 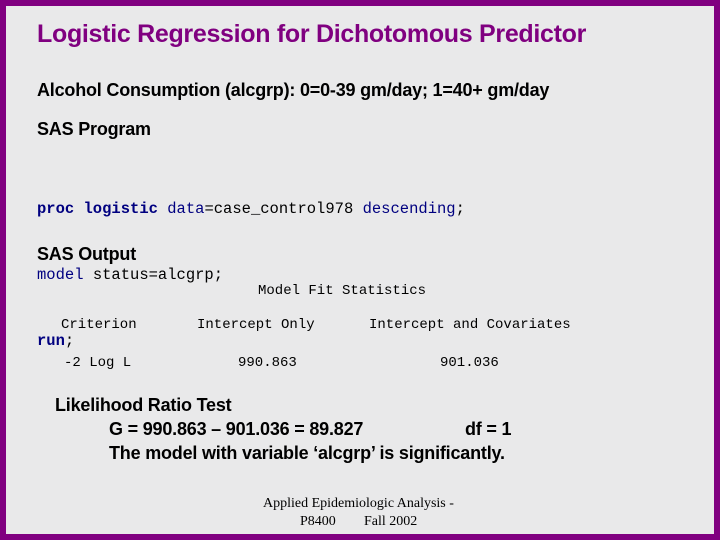 What do you see at coordinates (358, 503) in the screenshot?
I see `footer-course-title: Applied Epidemiologic Analysis -` at bounding box center [358, 503].